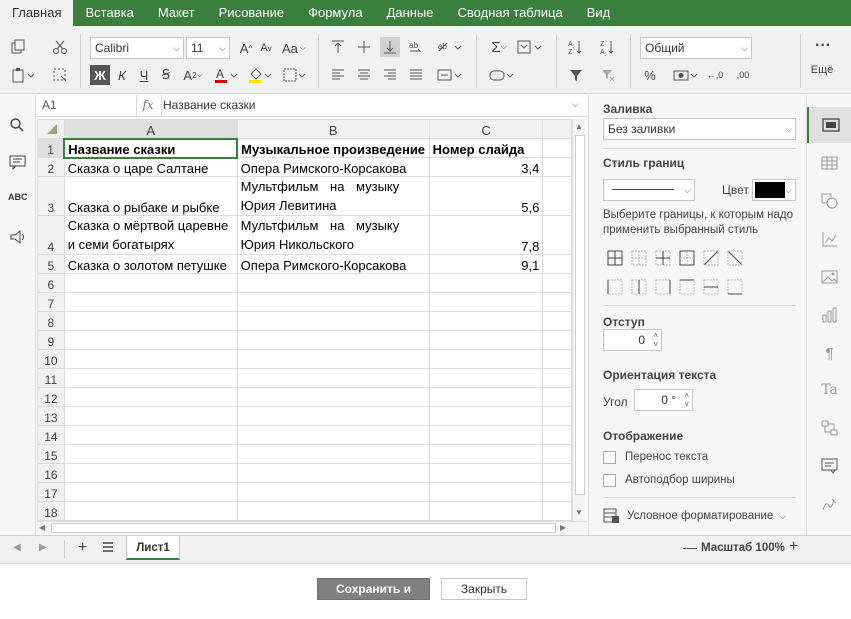 This screenshot has height=619, width=851. Describe the element at coordinates (686, 400) in the screenshot. I see `spinner-arrows-icon: ˄ ˅` at that location.